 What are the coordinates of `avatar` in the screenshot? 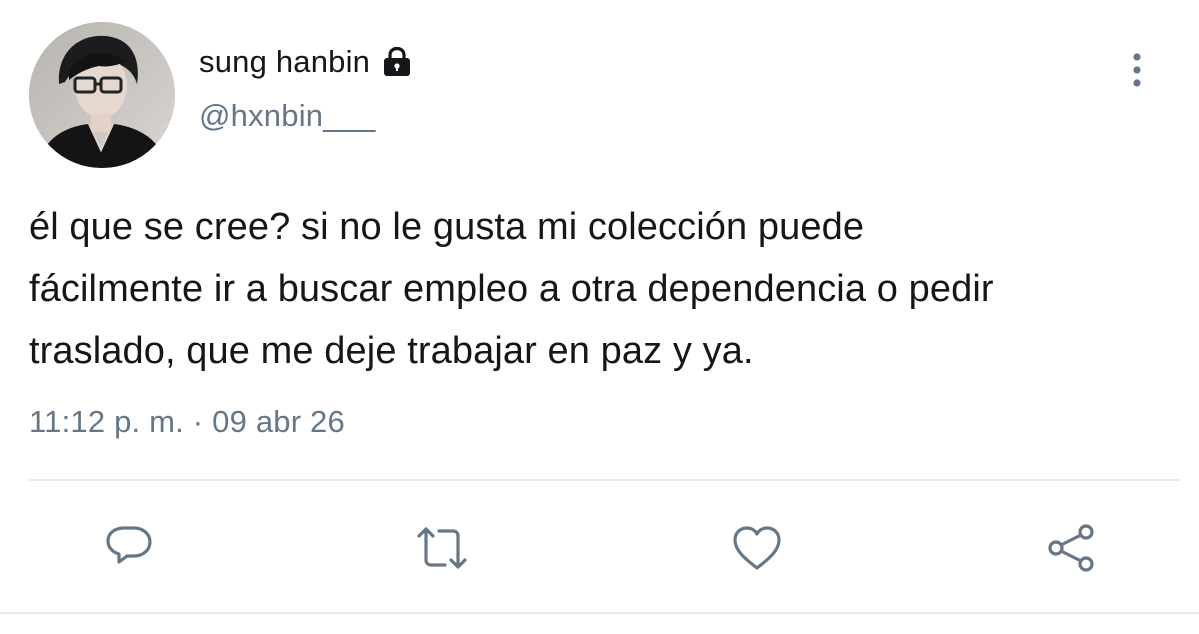 It's located at (102, 95).